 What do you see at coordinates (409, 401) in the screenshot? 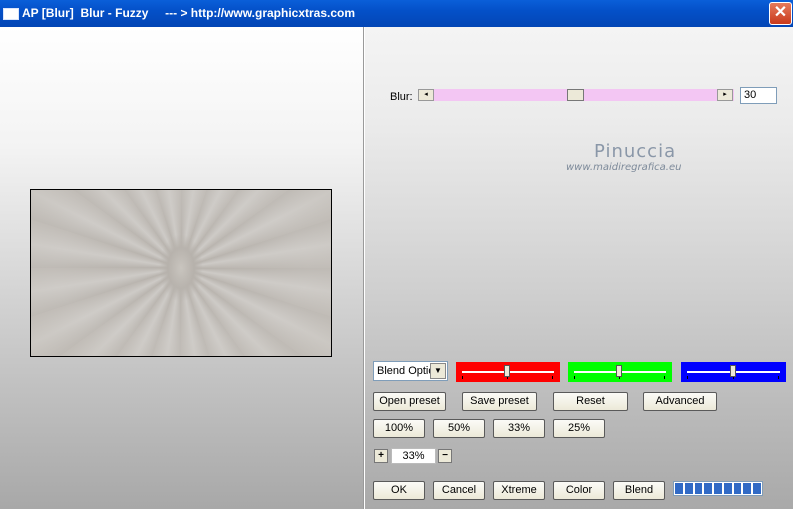
I see `open-preset-button: Open preset` at bounding box center [409, 401].